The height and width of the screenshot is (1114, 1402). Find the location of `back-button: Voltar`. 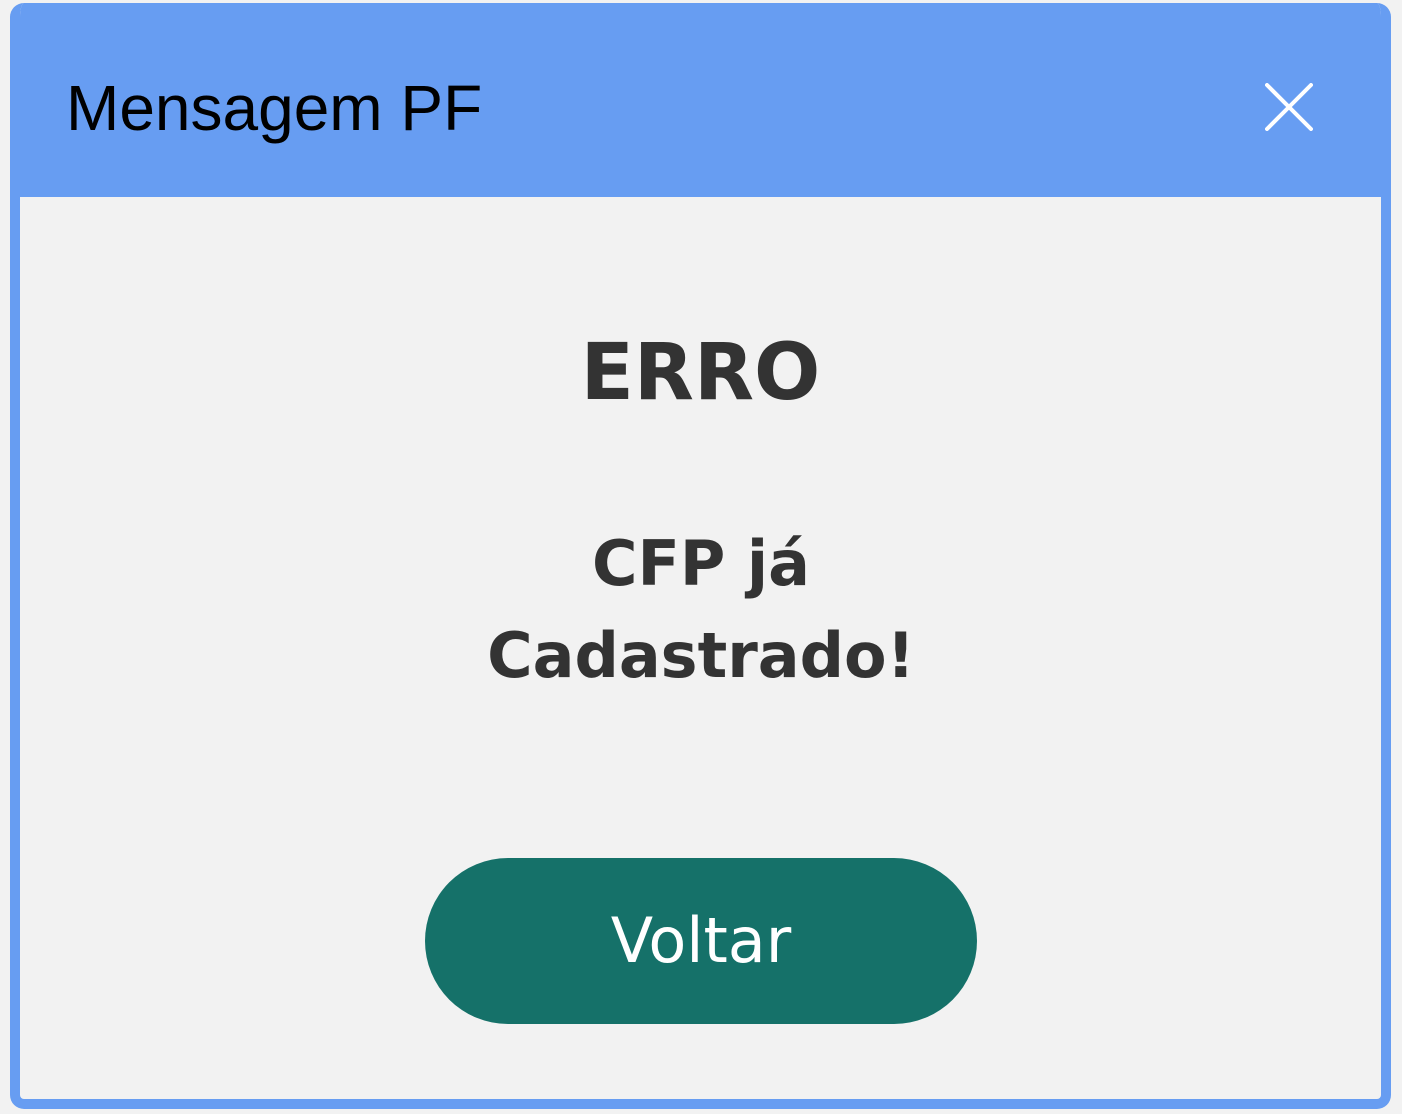

back-button: Voltar is located at coordinates (701, 941).